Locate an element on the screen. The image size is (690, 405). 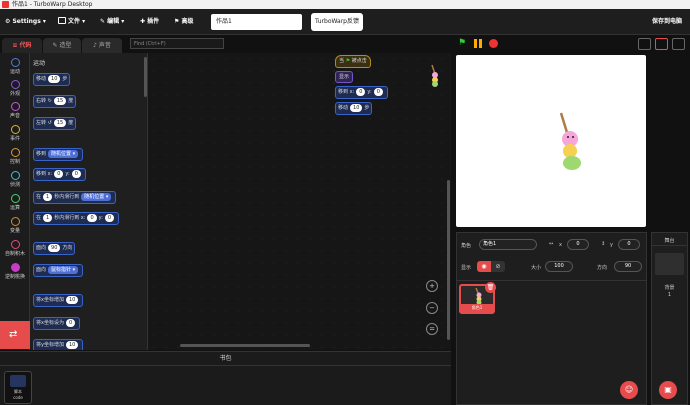
category-control: 控制 is located at coordinates (15, 156).